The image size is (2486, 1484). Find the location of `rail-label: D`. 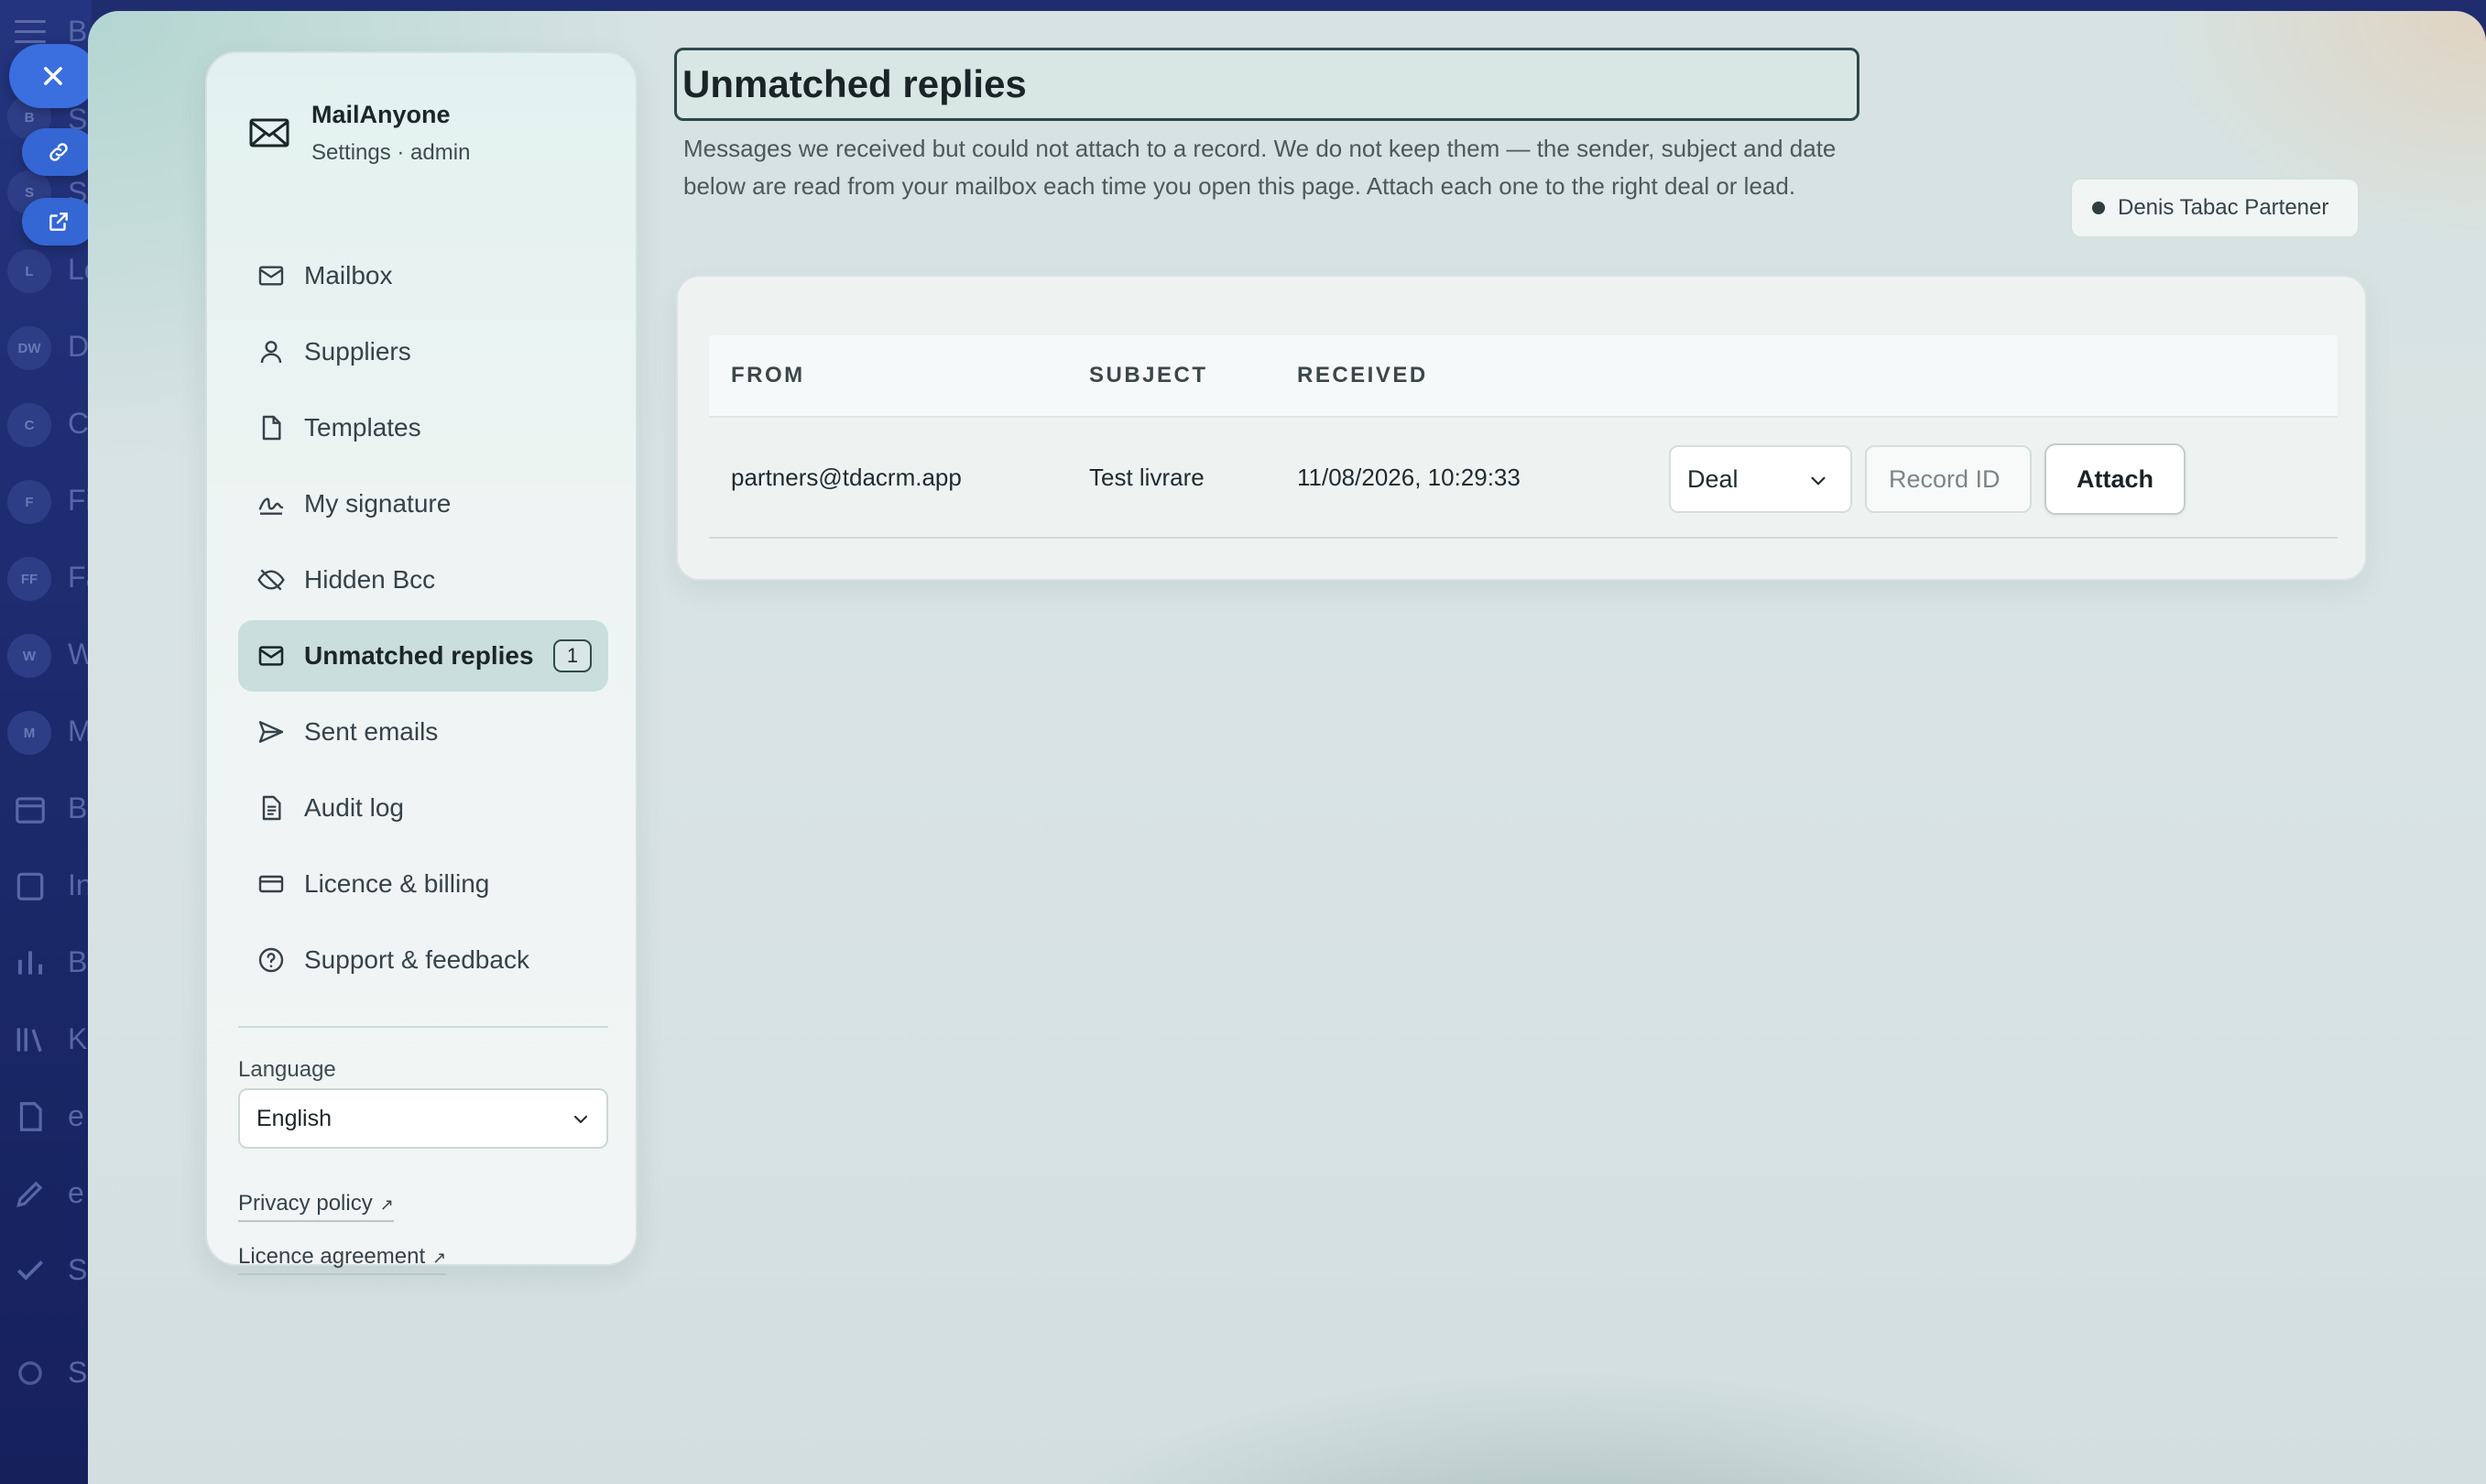

rail-label: D is located at coordinates (79, 347).